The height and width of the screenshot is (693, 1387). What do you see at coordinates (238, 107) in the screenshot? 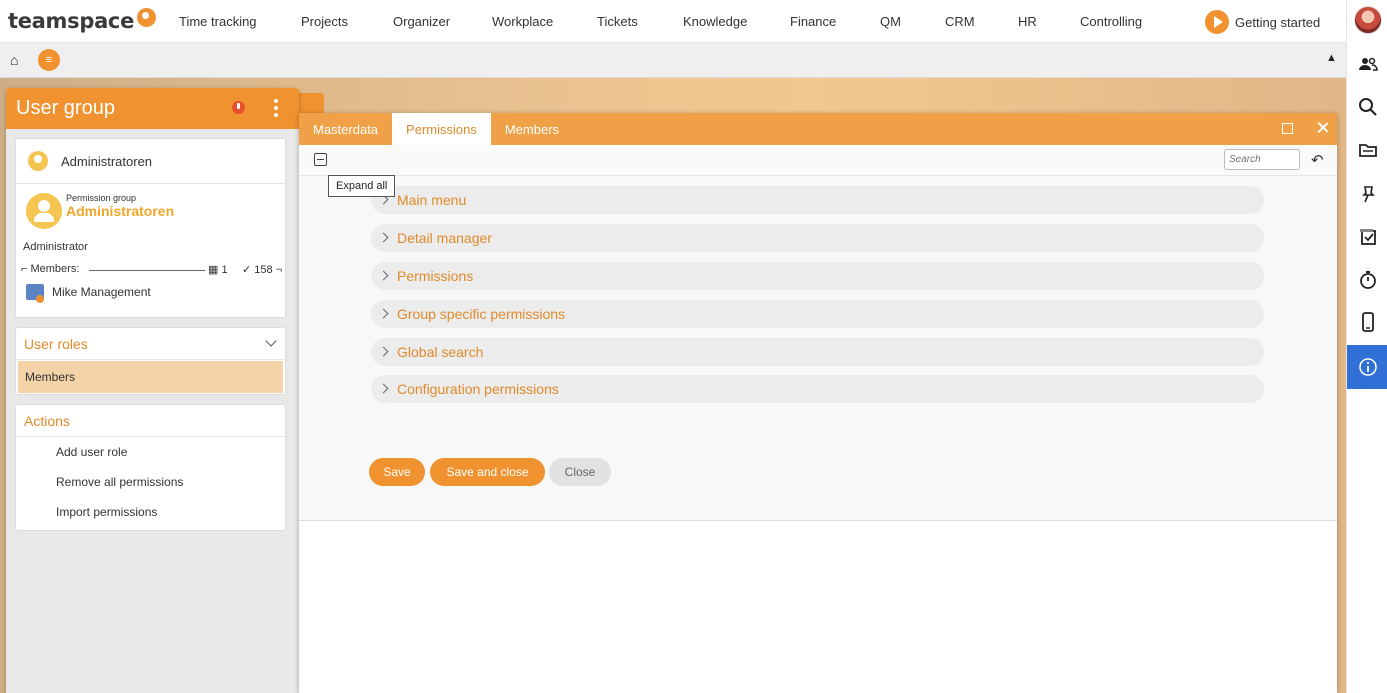
I see `power-icon` at bounding box center [238, 107].